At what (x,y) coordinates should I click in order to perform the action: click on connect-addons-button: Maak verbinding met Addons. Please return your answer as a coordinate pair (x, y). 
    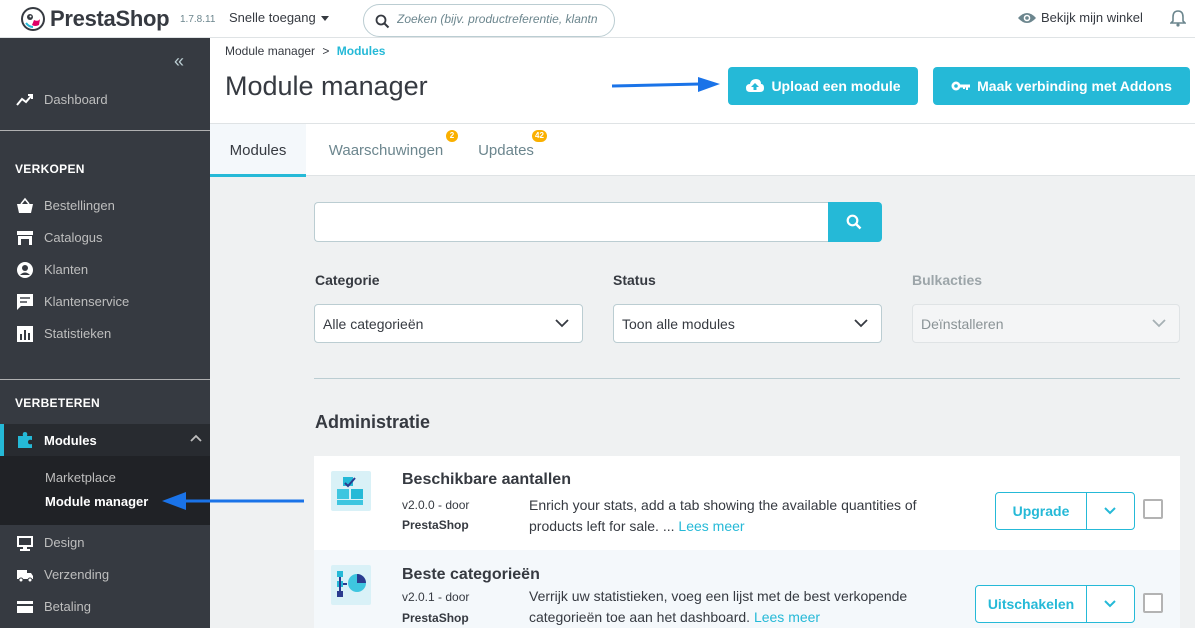
    Looking at the image, I should click on (1061, 86).